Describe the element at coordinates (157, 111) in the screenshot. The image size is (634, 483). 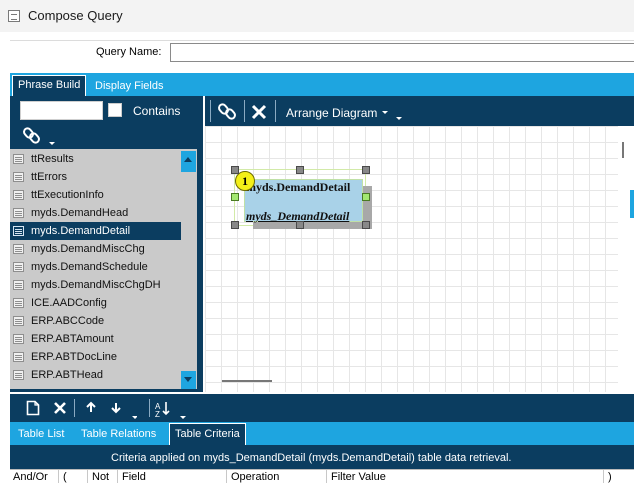
I see `contains-label: Contains` at that location.